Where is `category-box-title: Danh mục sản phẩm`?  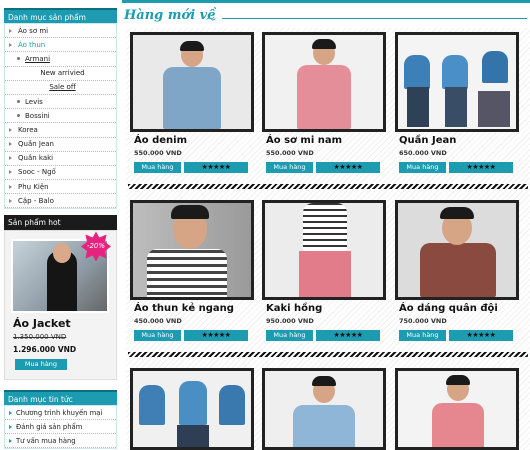
category-box-title: Danh mục sản phẩm is located at coordinates (60, 15).